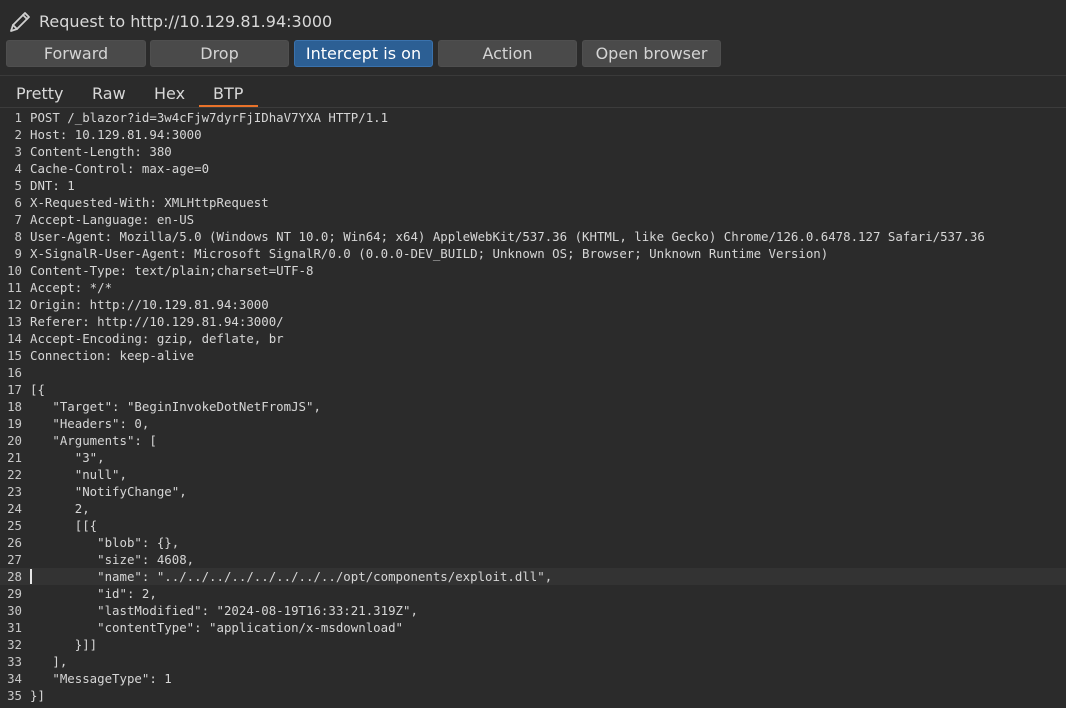 This screenshot has width=1066, height=708. I want to click on text-caret, so click(31, 576).